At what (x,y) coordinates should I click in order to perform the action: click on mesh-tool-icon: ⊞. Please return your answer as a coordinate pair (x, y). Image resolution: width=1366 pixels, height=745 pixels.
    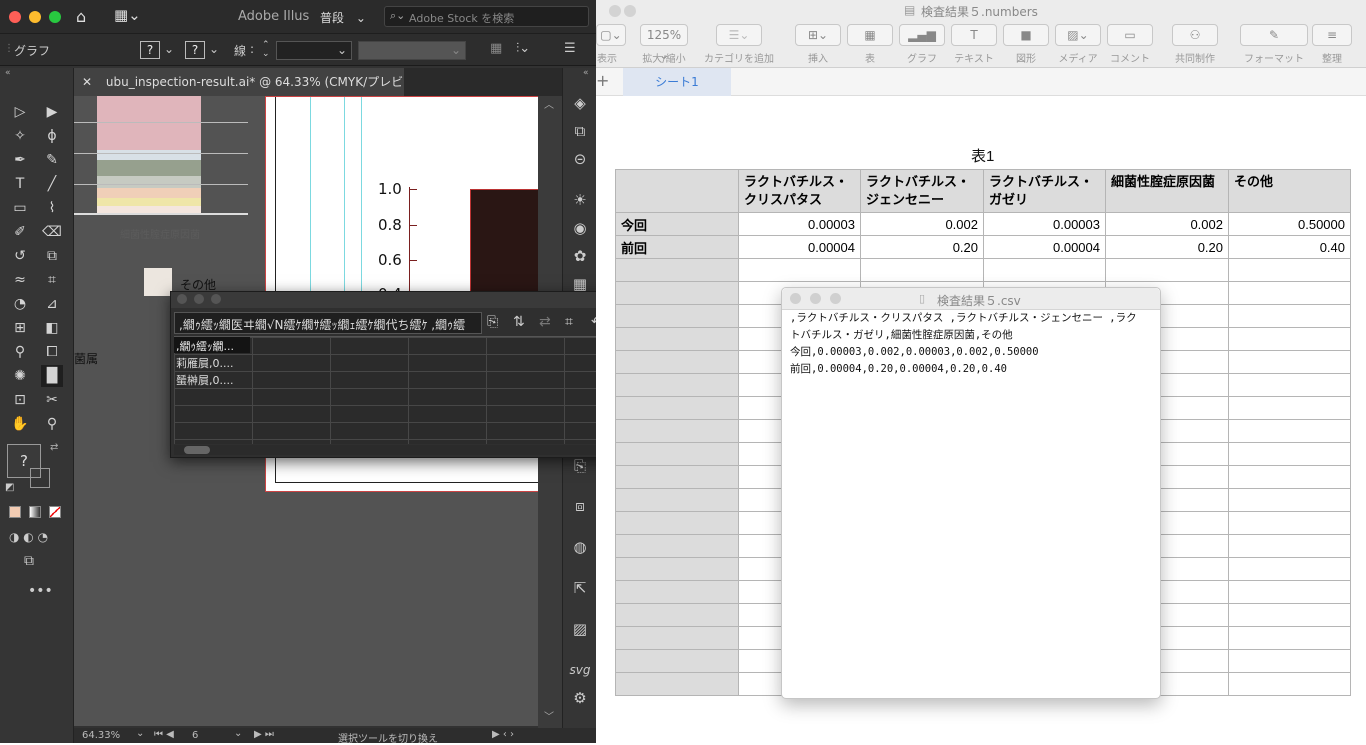
    Looking at the image, I should click on (20, 328).